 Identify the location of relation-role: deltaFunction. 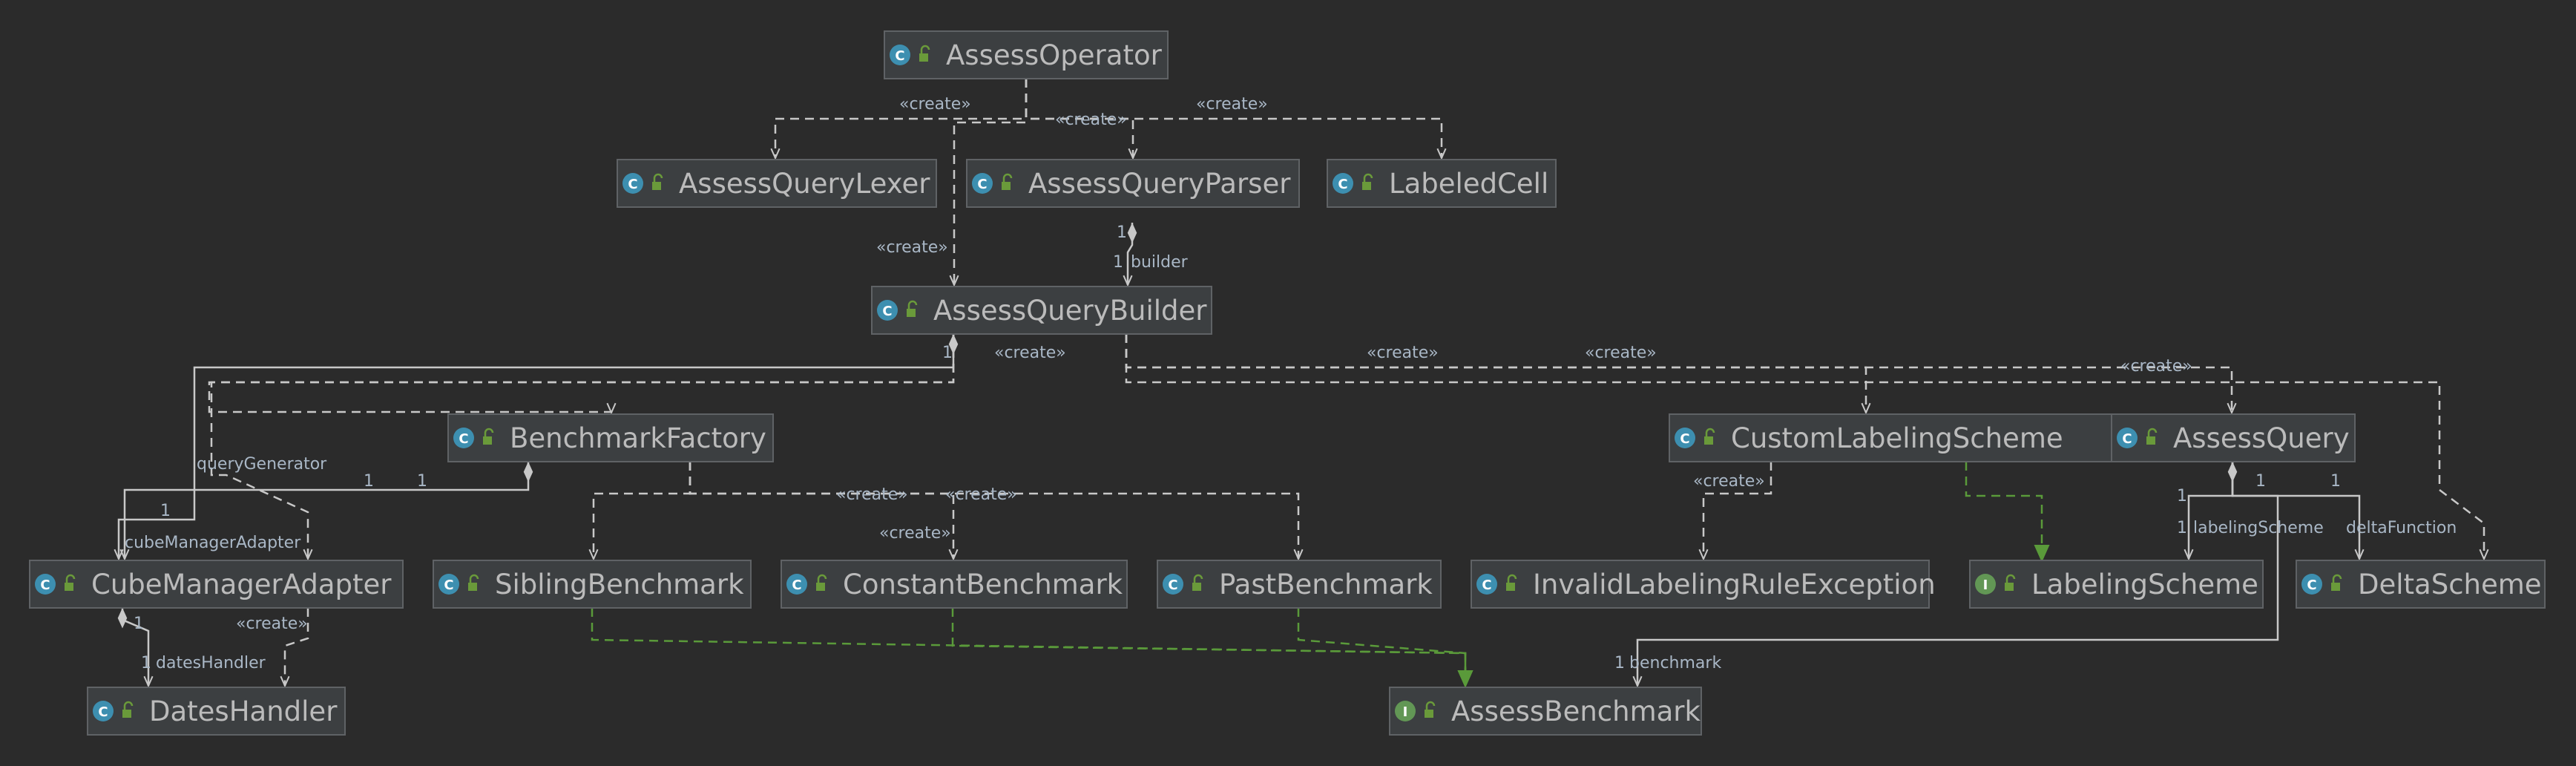
(2401, 528).